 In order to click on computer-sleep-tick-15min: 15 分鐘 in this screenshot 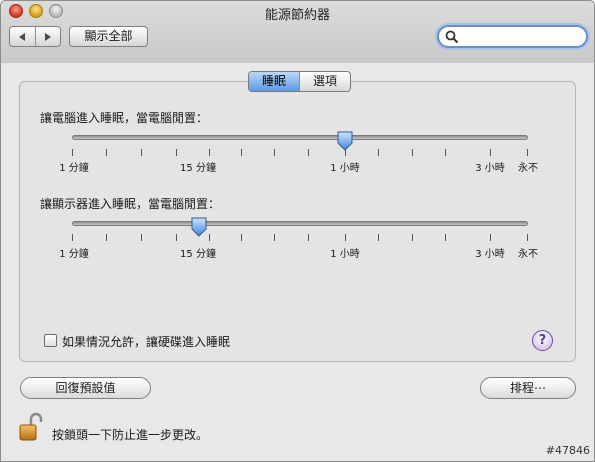, I will do `click(198, 168)`.